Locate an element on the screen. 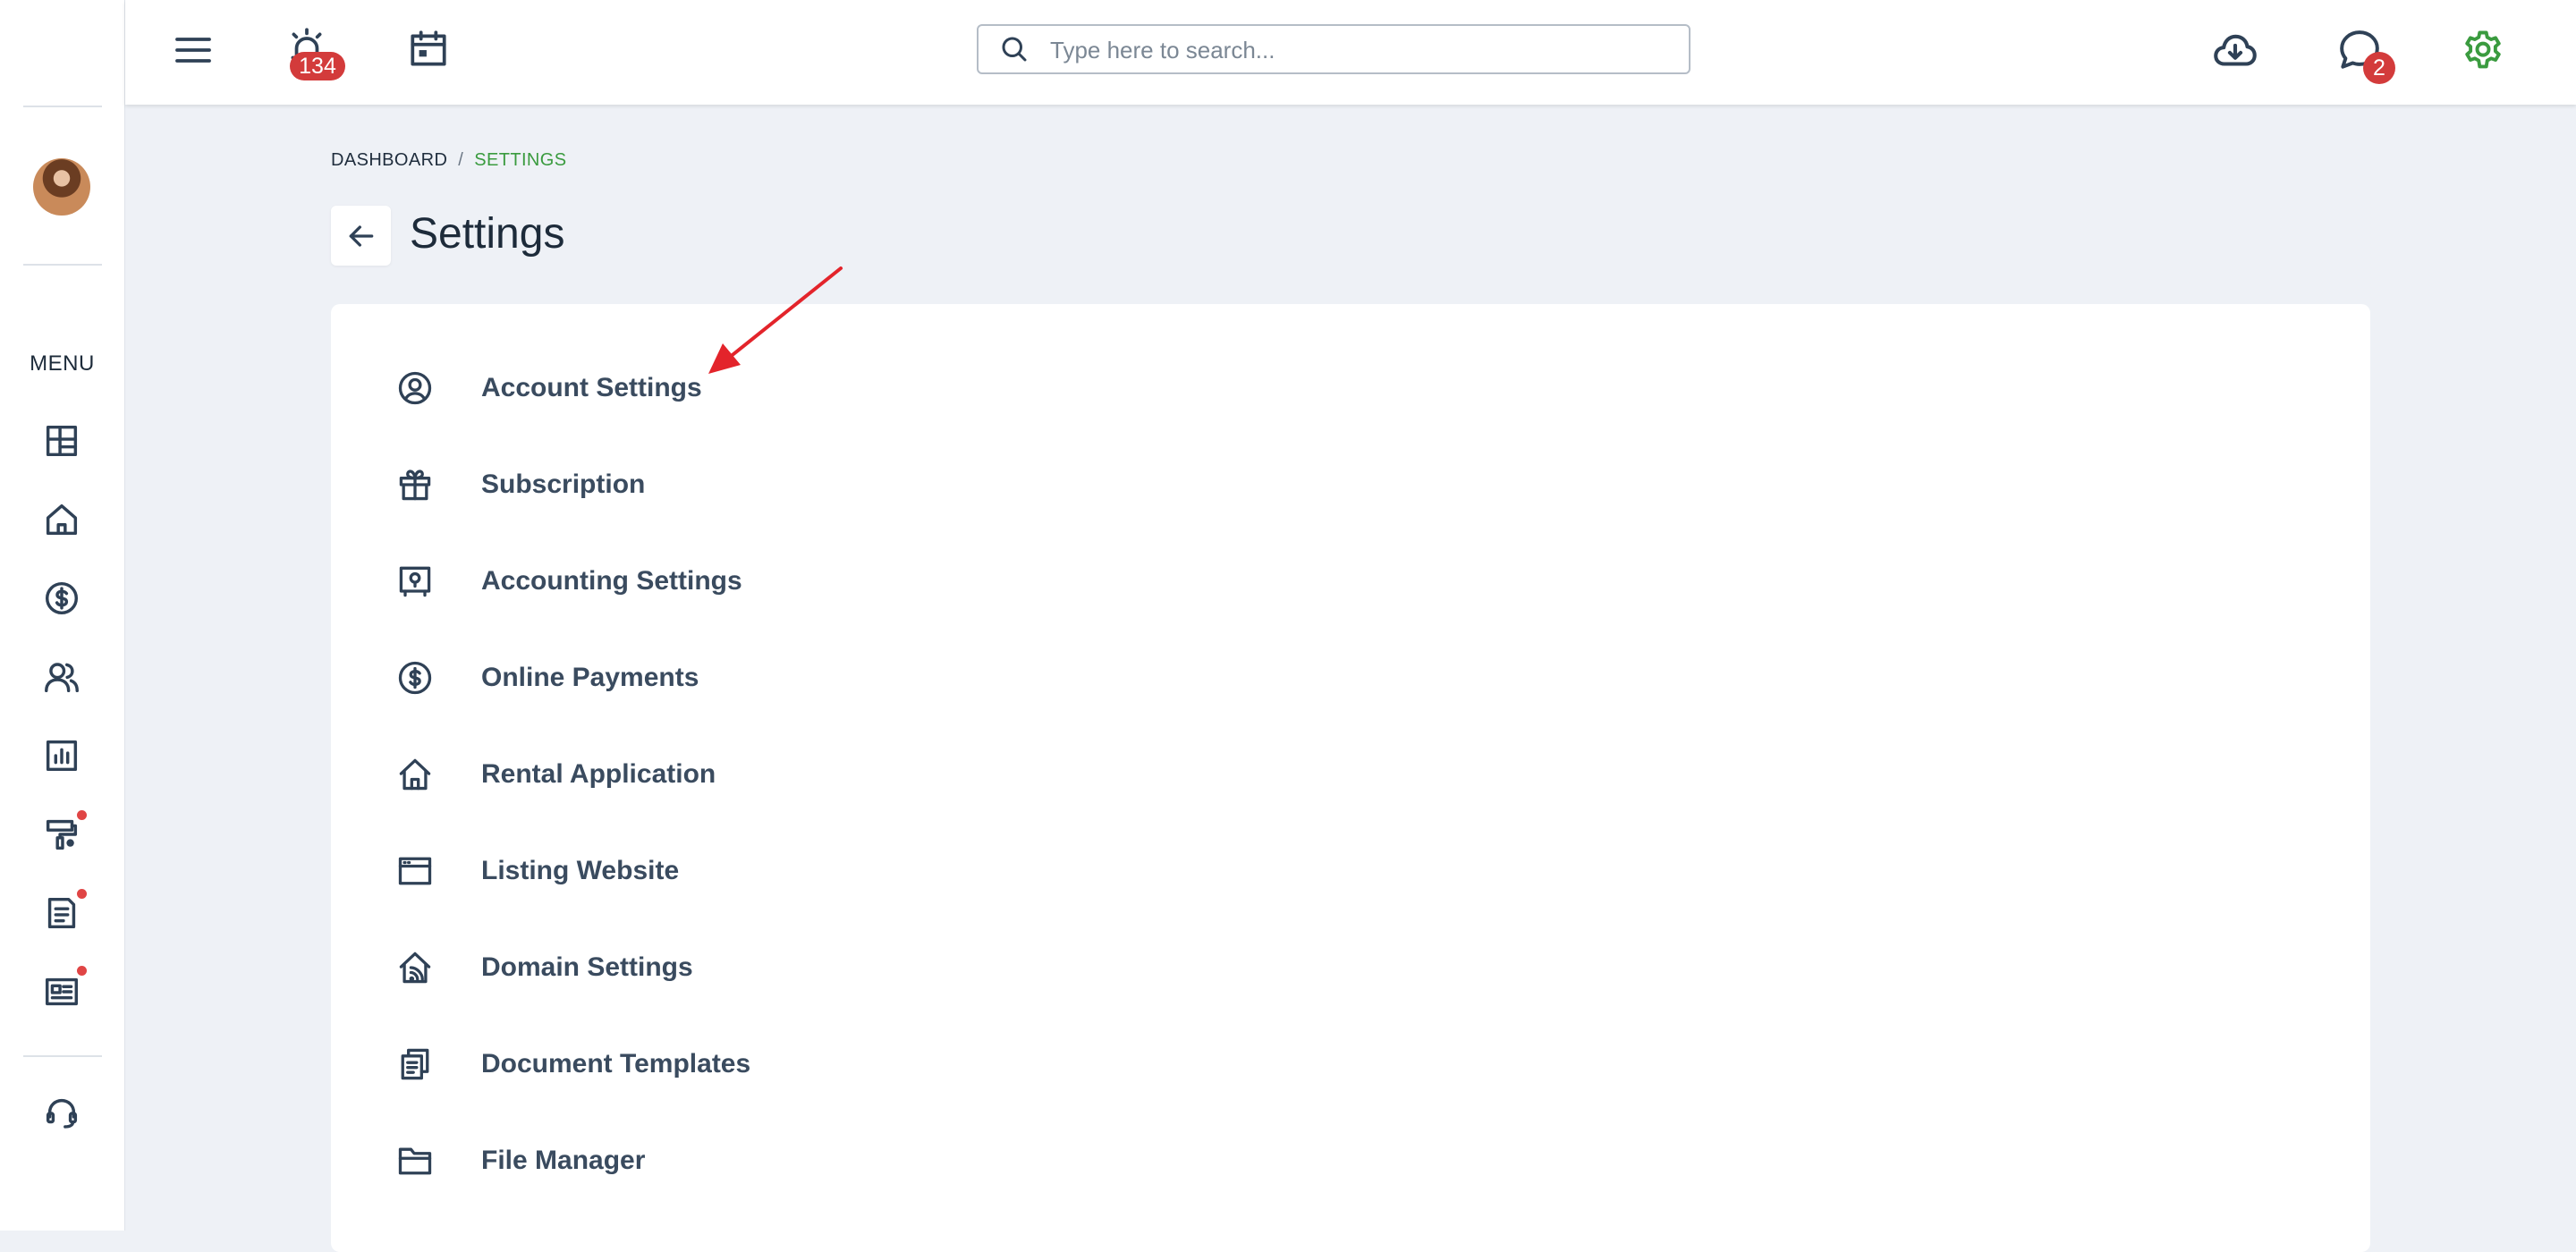 This screenshot has height=1252, width=2576. hamburger-menu-button is located at coordinates (193, 50).